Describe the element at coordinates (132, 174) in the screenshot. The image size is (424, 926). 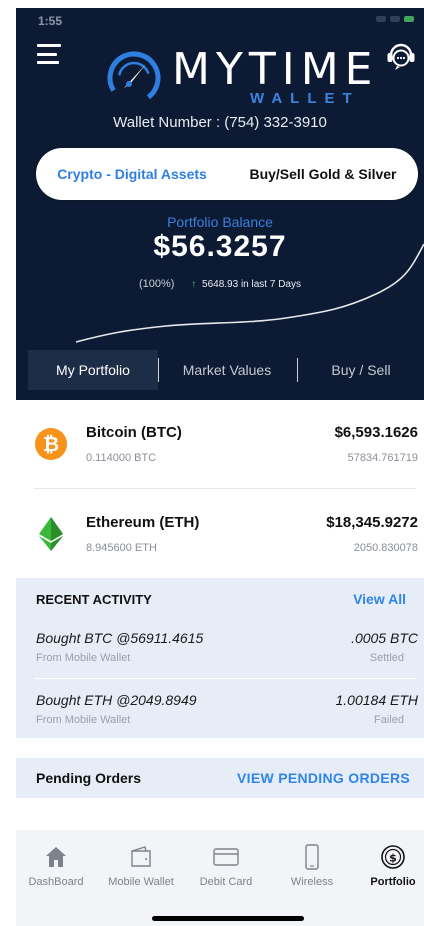
I see `segment-crypto-digital-assets: Crypto - Digital Assets` at that location.